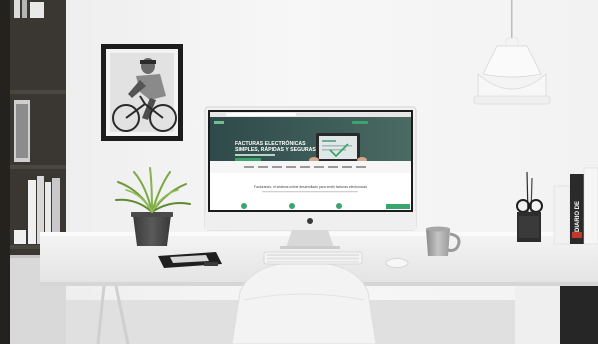 The height and width of the screenshot is (344, 598). Describe the element at coordinates (142, 92) in the screenshot. I see `framed-cyclist-picture` at that location.